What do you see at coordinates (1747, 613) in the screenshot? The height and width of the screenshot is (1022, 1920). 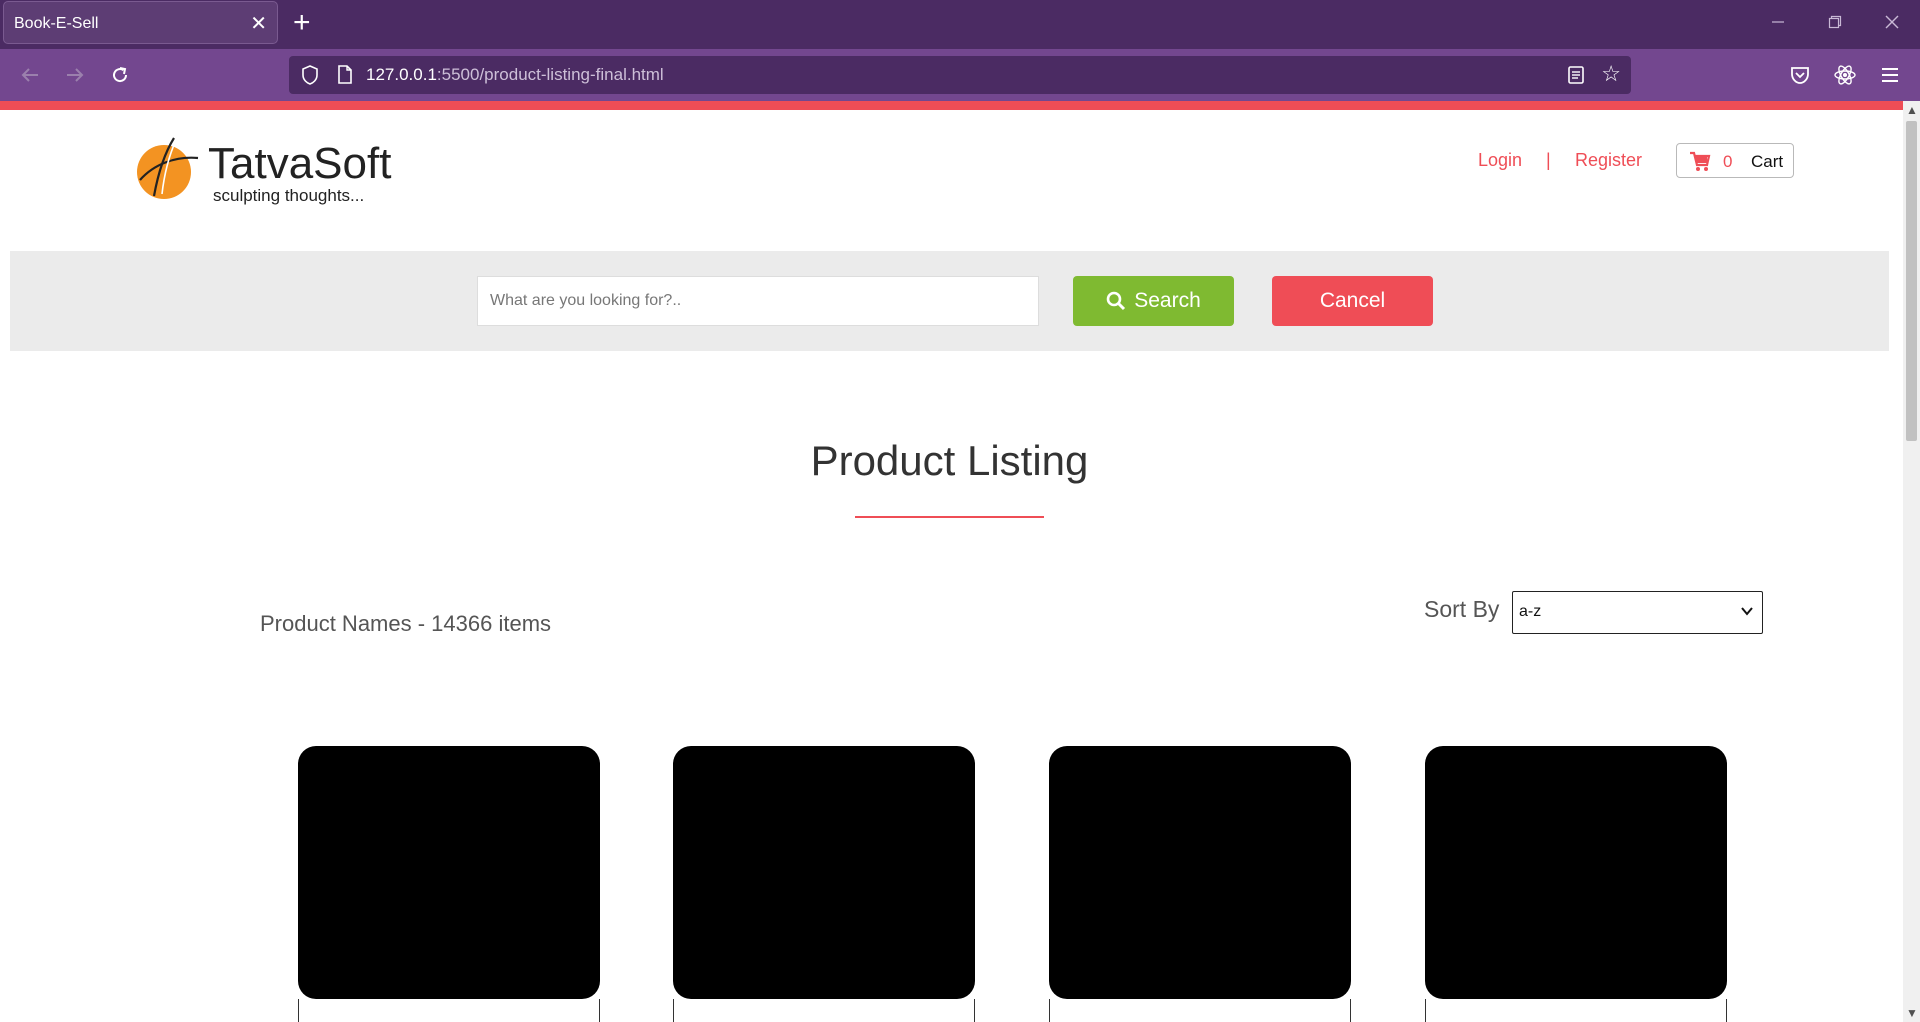 I see `chevron-down-icon` at bounding box center [1747, 613].